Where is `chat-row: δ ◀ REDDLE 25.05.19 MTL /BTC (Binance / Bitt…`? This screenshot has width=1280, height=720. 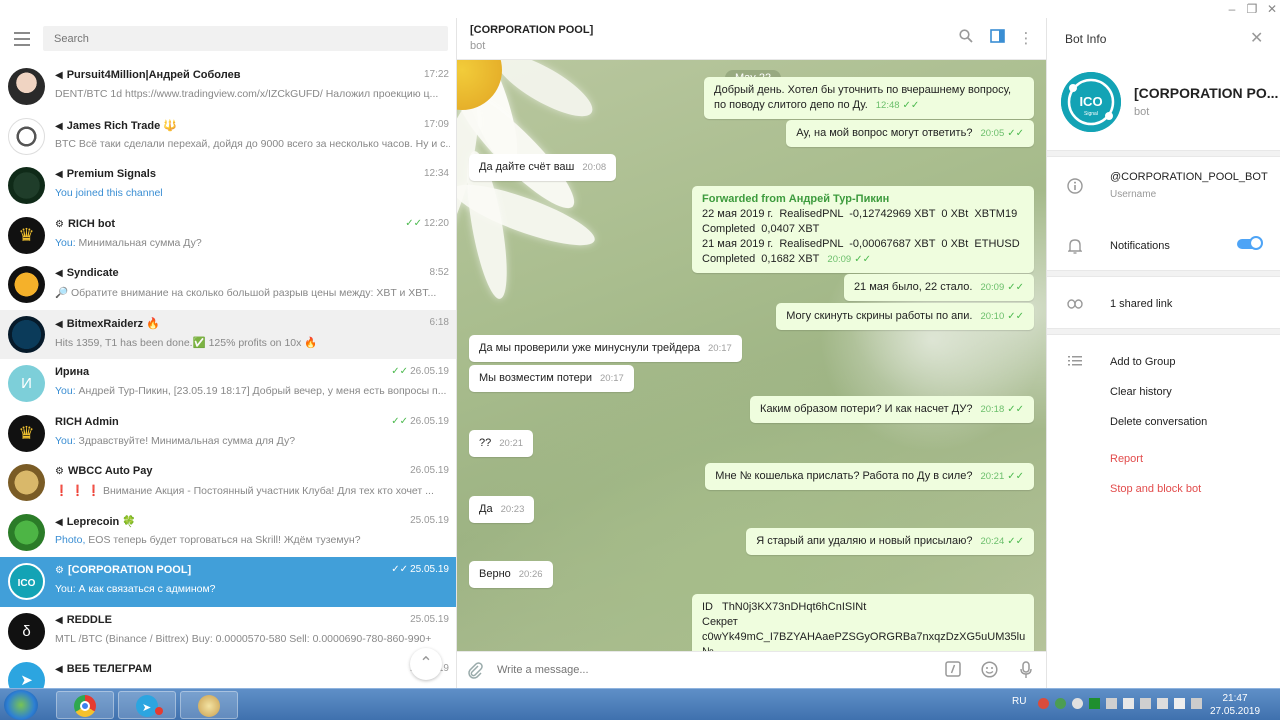 chat-row: δ ◀ REDDLE 25.05.19 MTL /BTC (Binance / Bitt… is located at coordinates (228, 632).